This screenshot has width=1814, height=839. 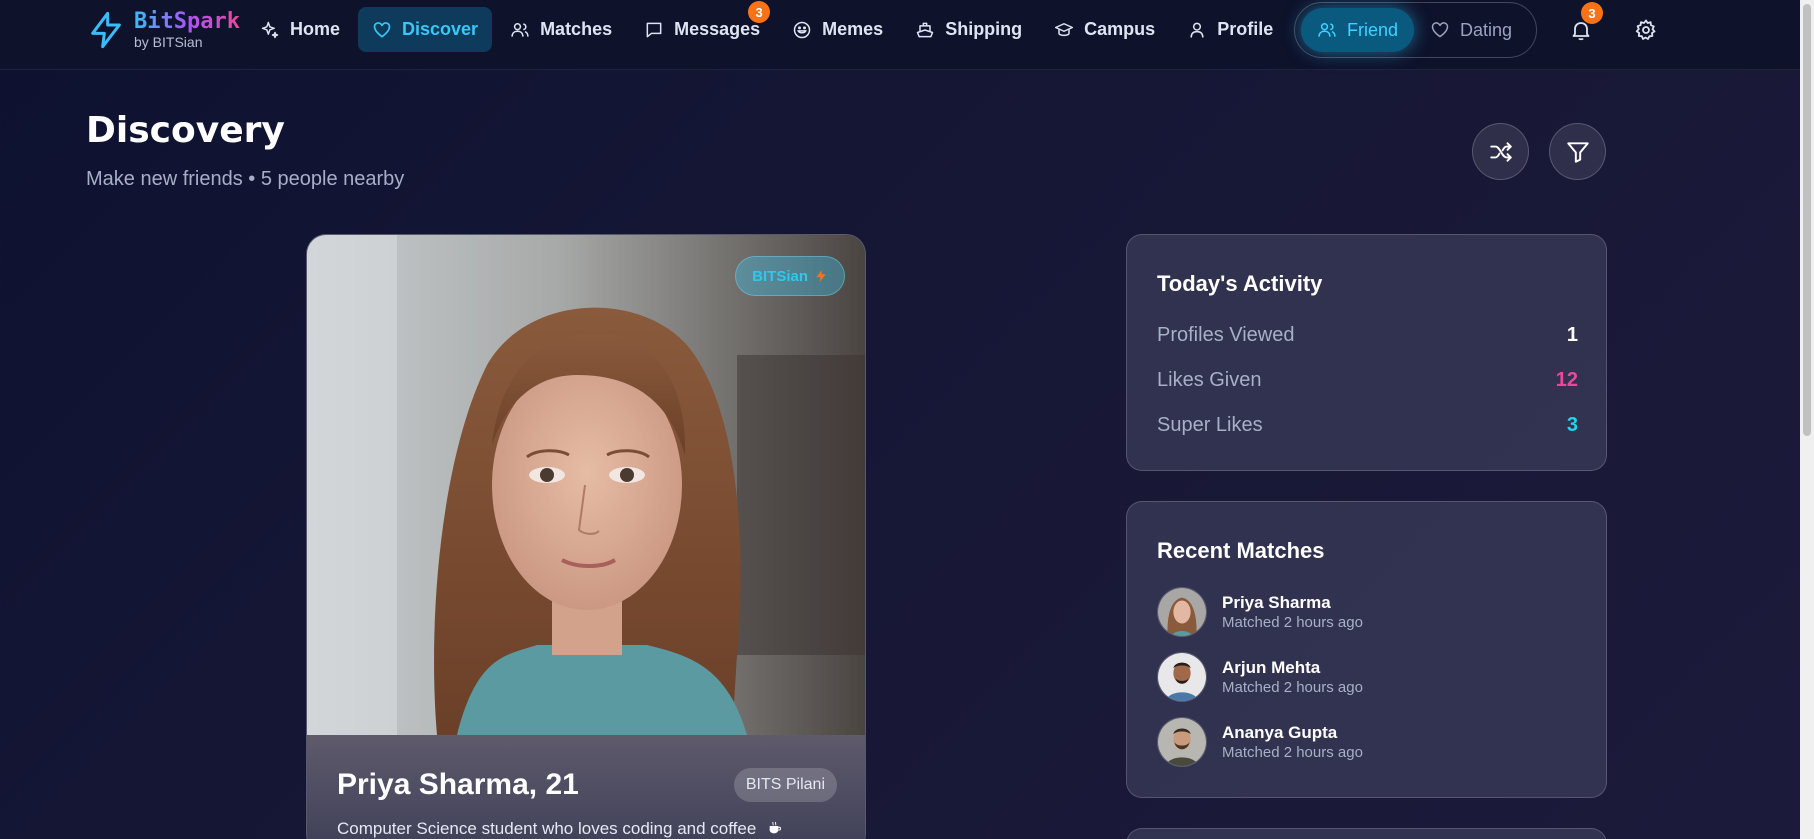 I want to click on brand-name: BitSpark, so click(x=187, y=21).